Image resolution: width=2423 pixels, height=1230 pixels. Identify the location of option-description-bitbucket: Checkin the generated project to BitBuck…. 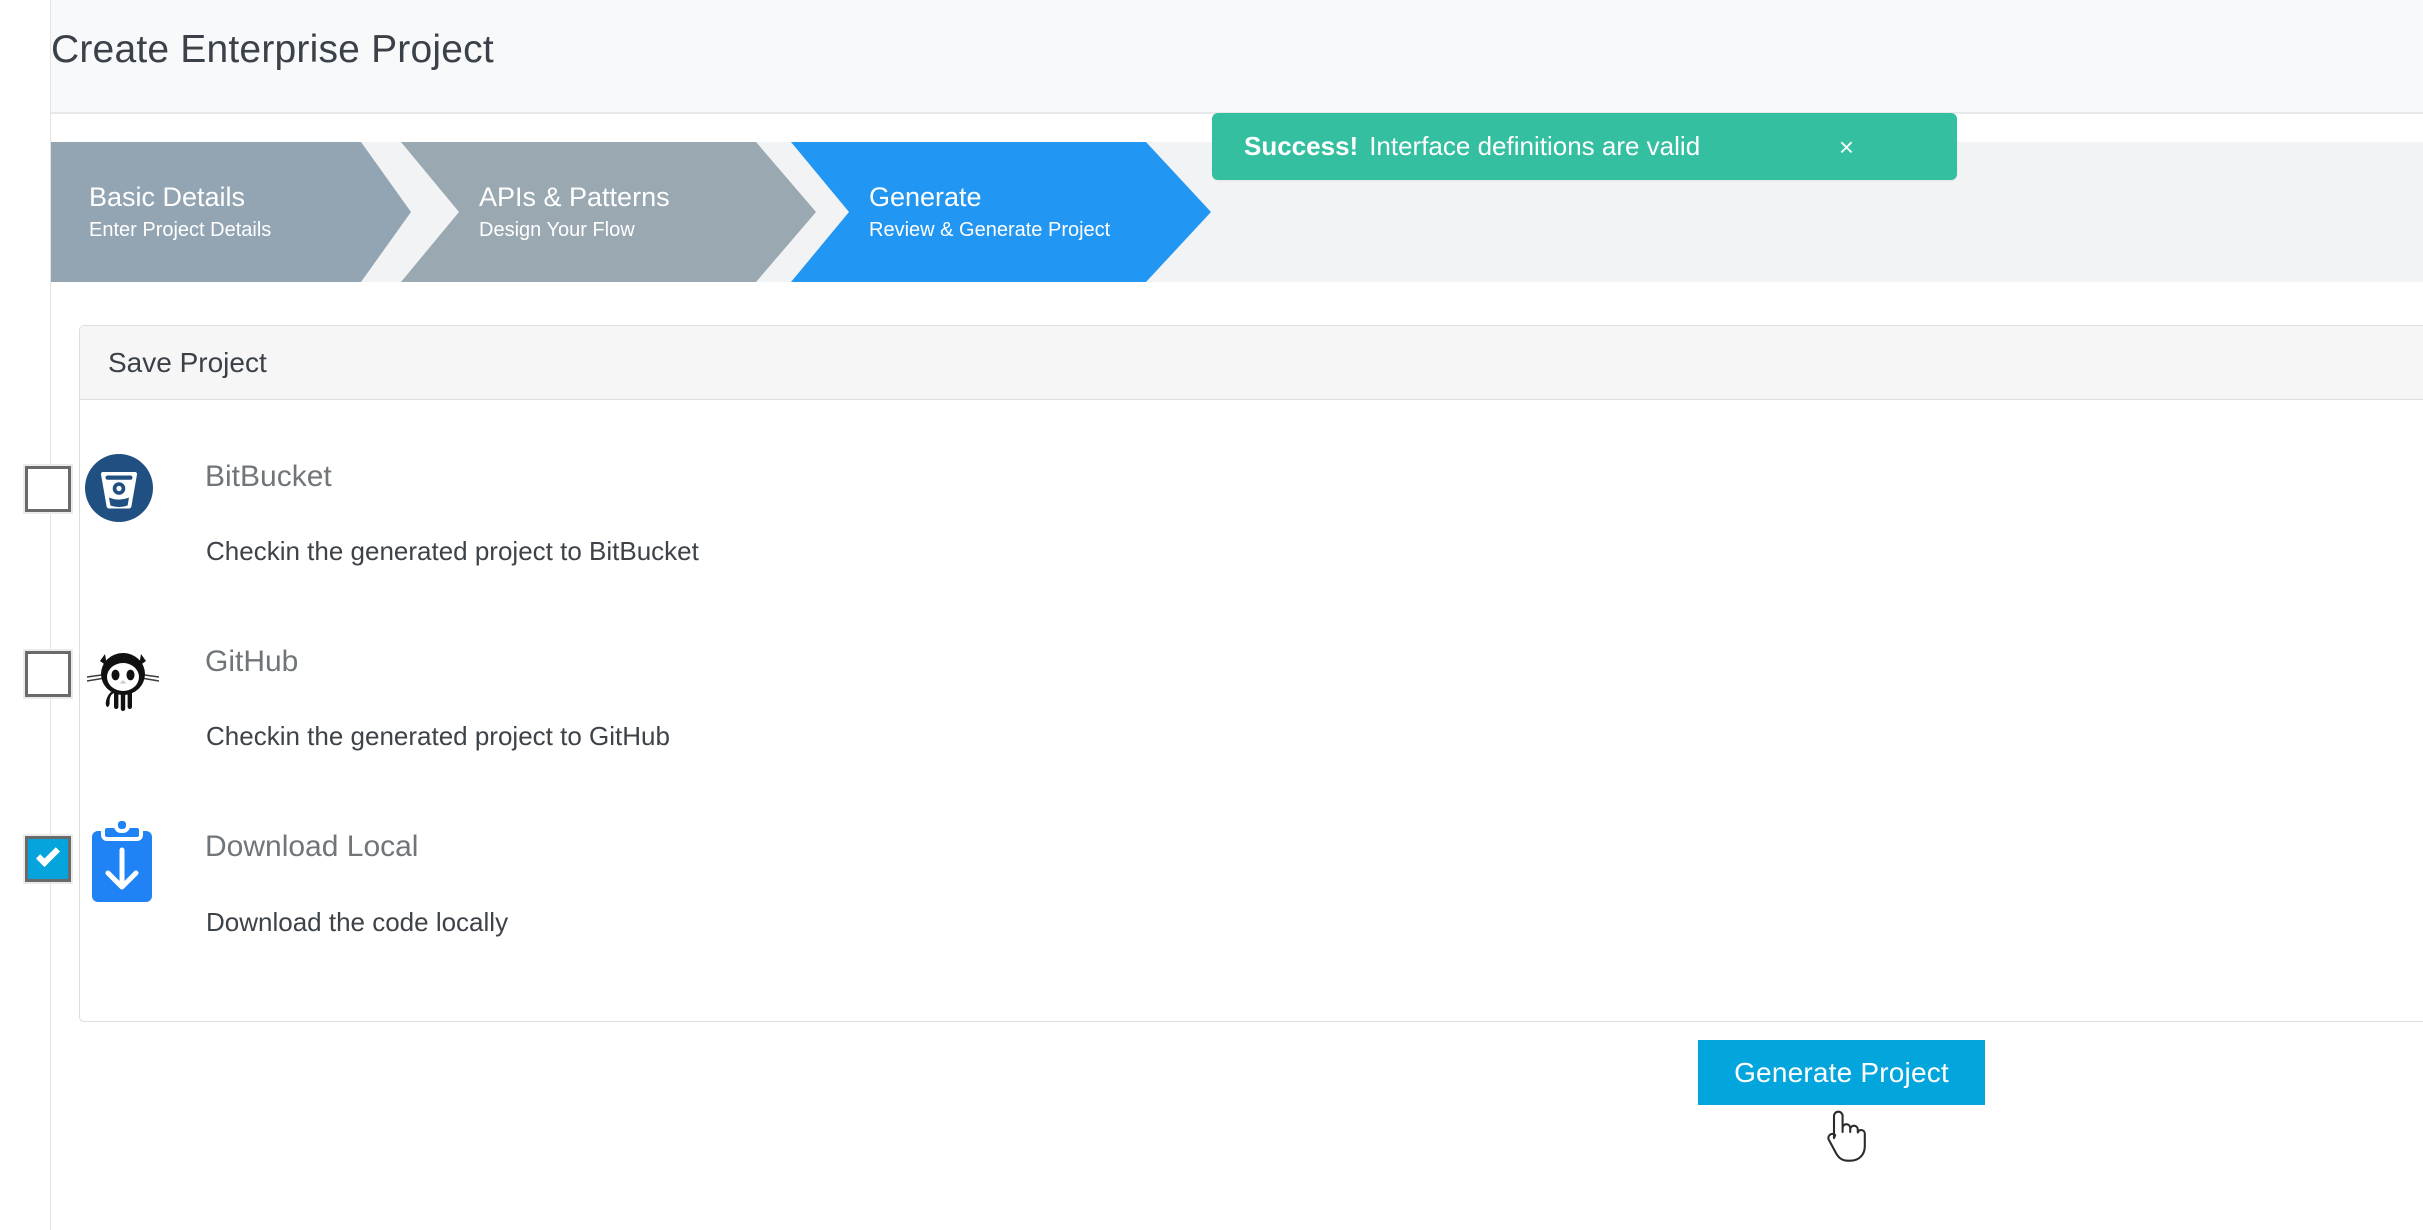
(452, 551).